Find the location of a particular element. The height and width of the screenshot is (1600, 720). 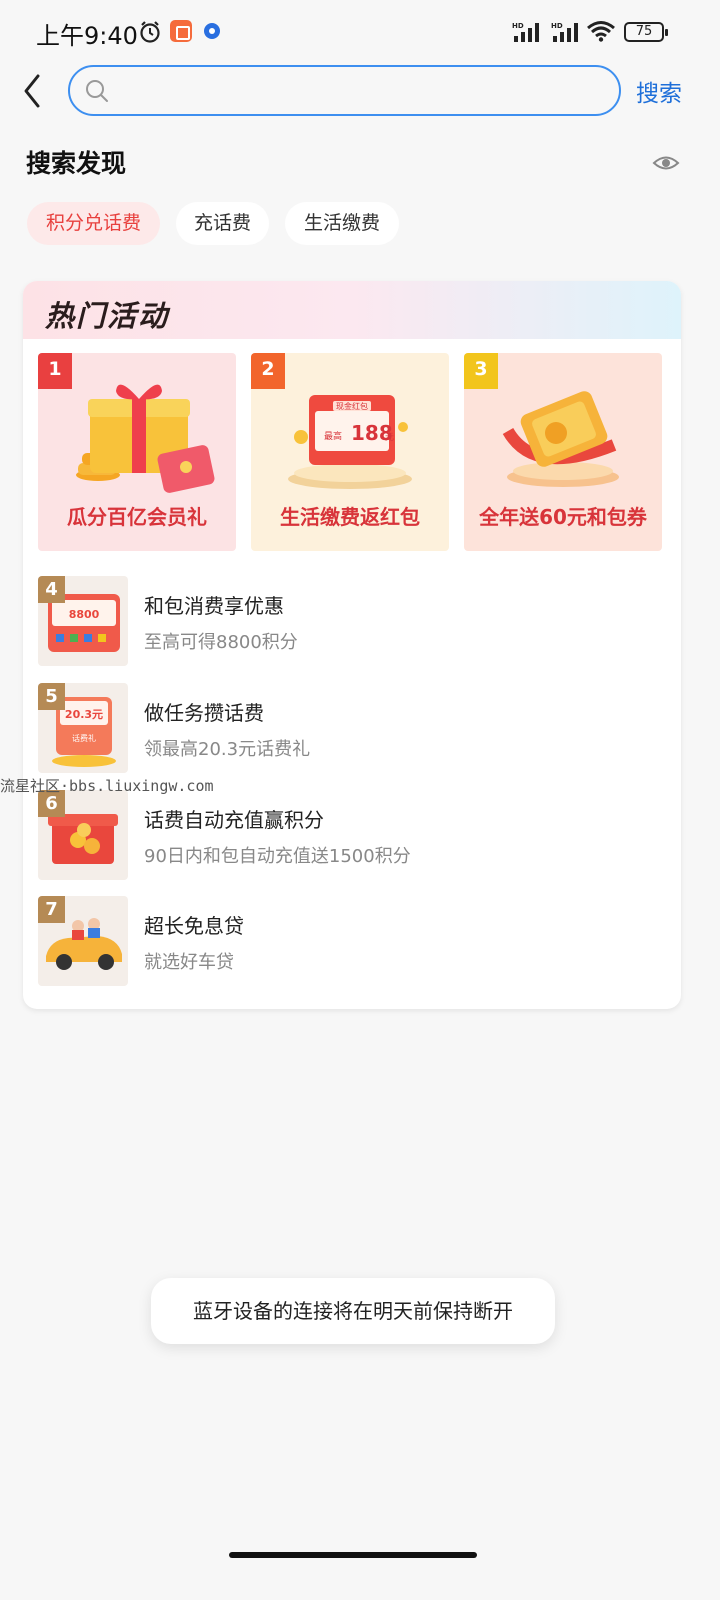

list-item: 6 话费自动充值赢积分 90日内和包自动充值送1500积分 is located at coordinates (348, 835).